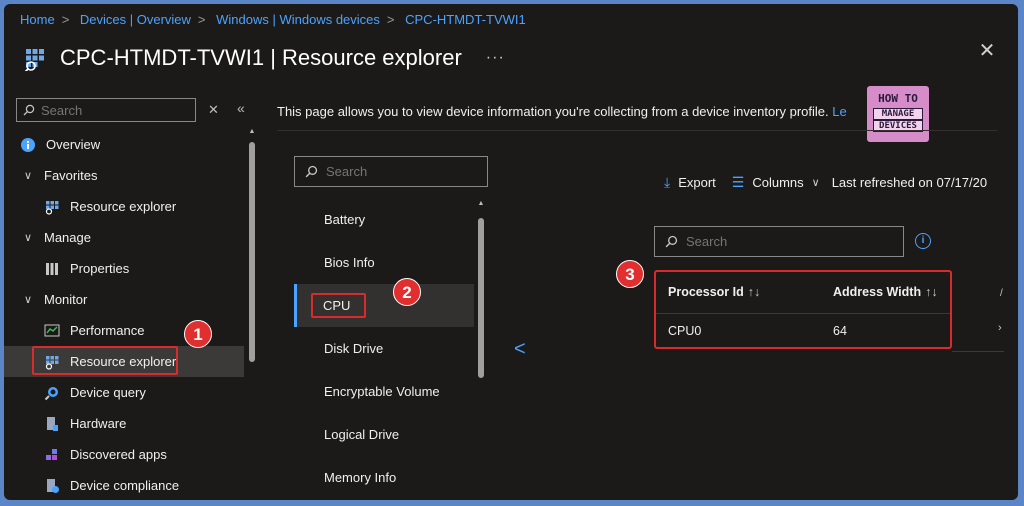 This screenshot has width=1024, height=506. Describe the element at coordinates (706, 292) in the screenshot. I see `column-label: Processor Id` at that location.